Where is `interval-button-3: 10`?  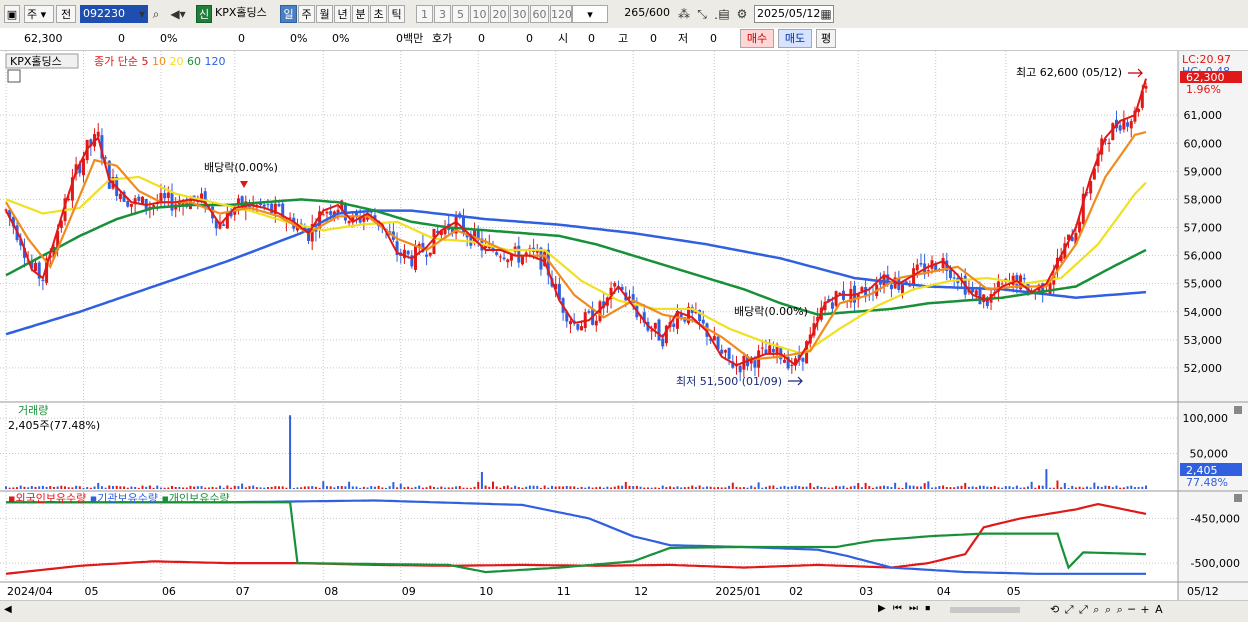
interval-button-3: 10 is located at coordinates (479, 14).